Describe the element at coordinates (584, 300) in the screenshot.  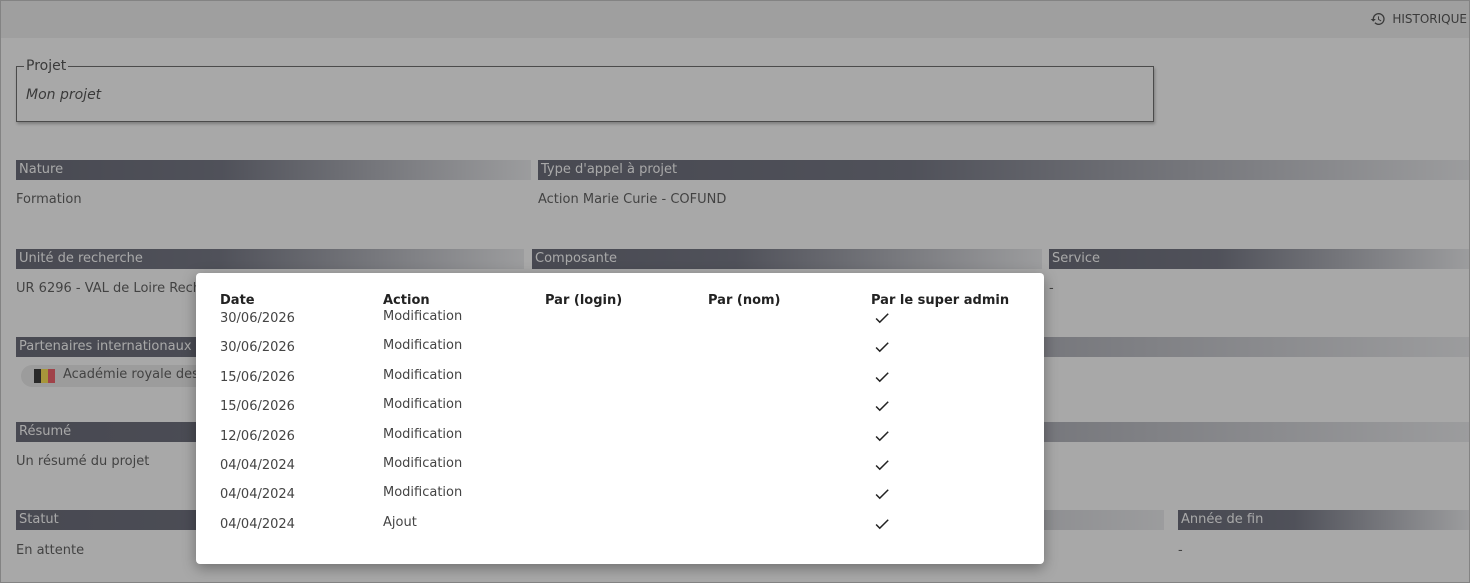
I see `col-header-login: Par (login)` at that location.